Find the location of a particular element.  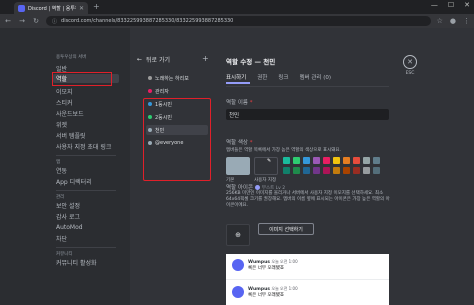

active-tab-indicator is located at coordinates (238, 83).